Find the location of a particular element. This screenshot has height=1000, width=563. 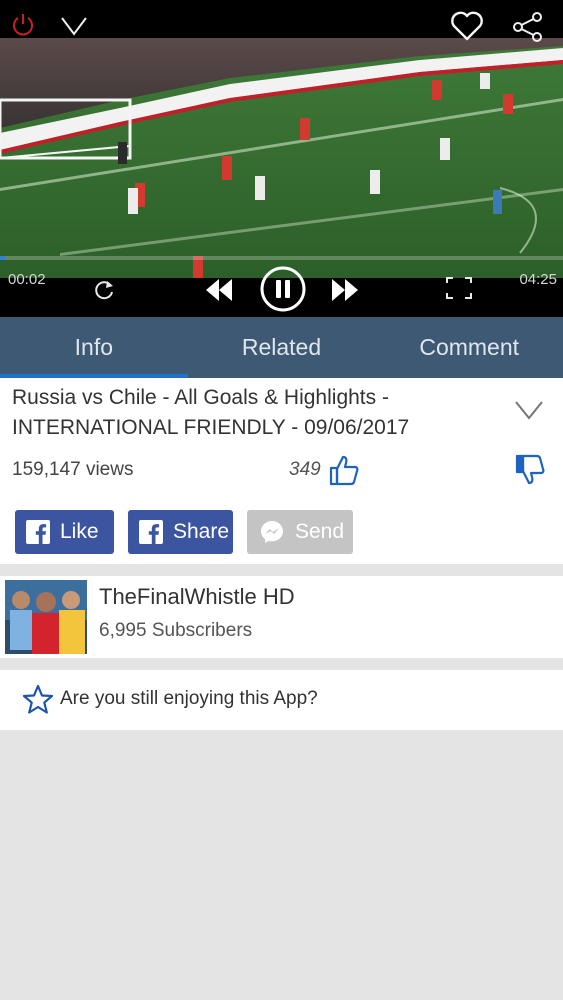

messenger-send-button: Send is located at coordinates (300, 532).